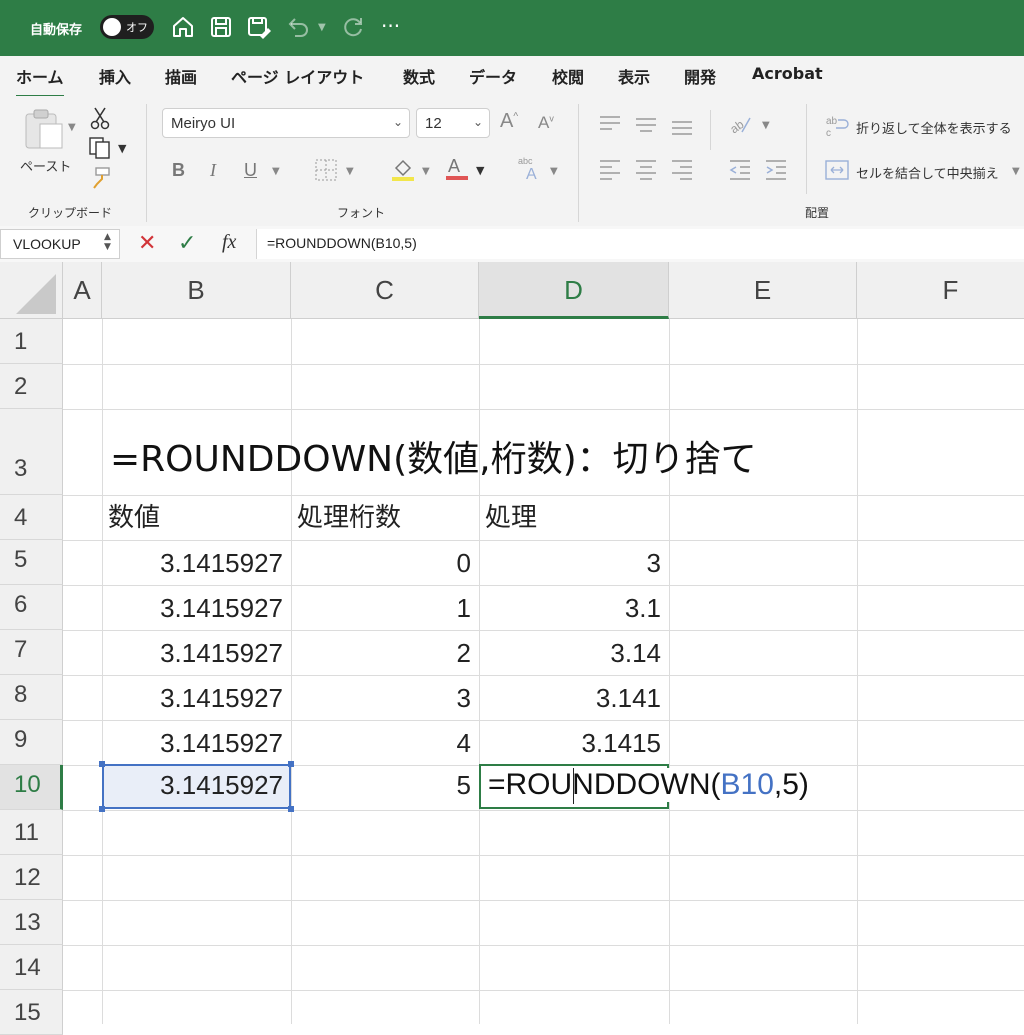 The width and height of the screenshot is (1024, 1035). I want to click on font-color-chevron-icon: ▼, so click(480, 170).